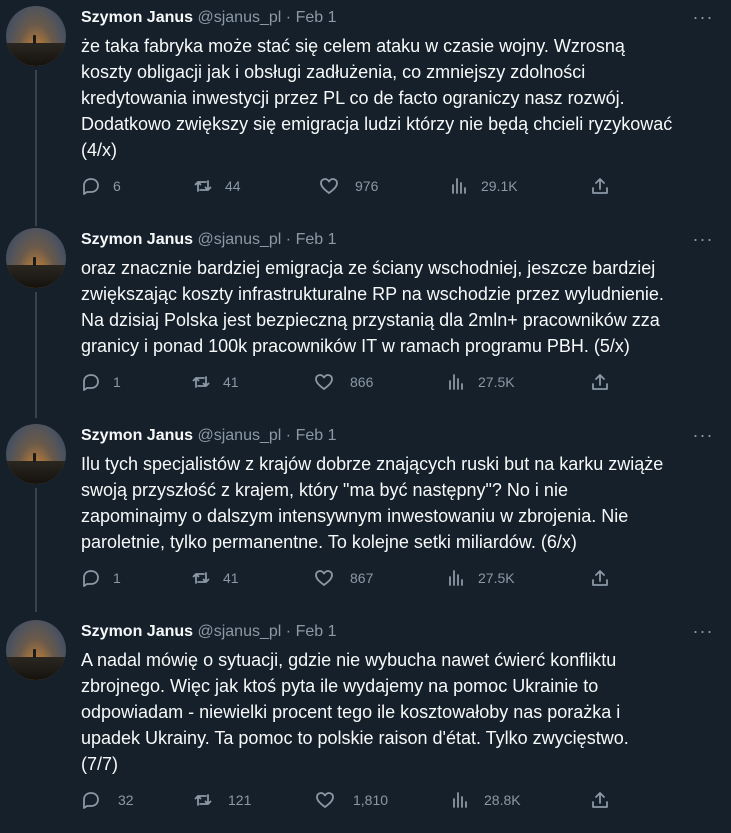 This screenshot has height=833, width=731. Describe the element at coordinates (101, 186) in the screenshot. I see `reply-button: 6` at that location.